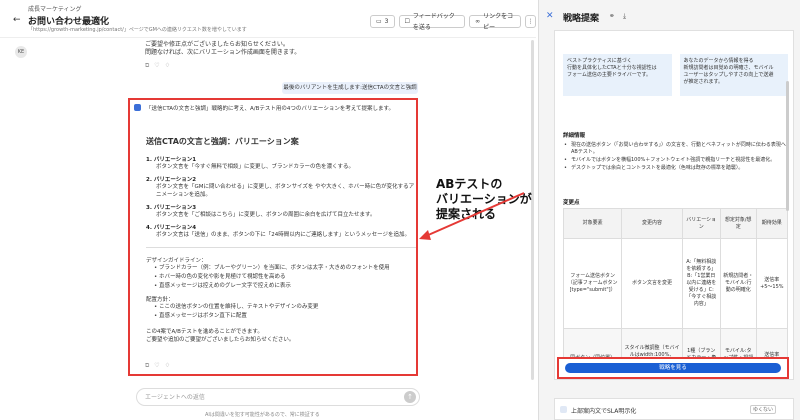 Image resolution: width=800 pixels, height=420 pixels. Describe the element at coordinates (222, 141) in the screenshot. I see `variations-title: 送信CTAの文言と強調：バリエーション案` at that location.